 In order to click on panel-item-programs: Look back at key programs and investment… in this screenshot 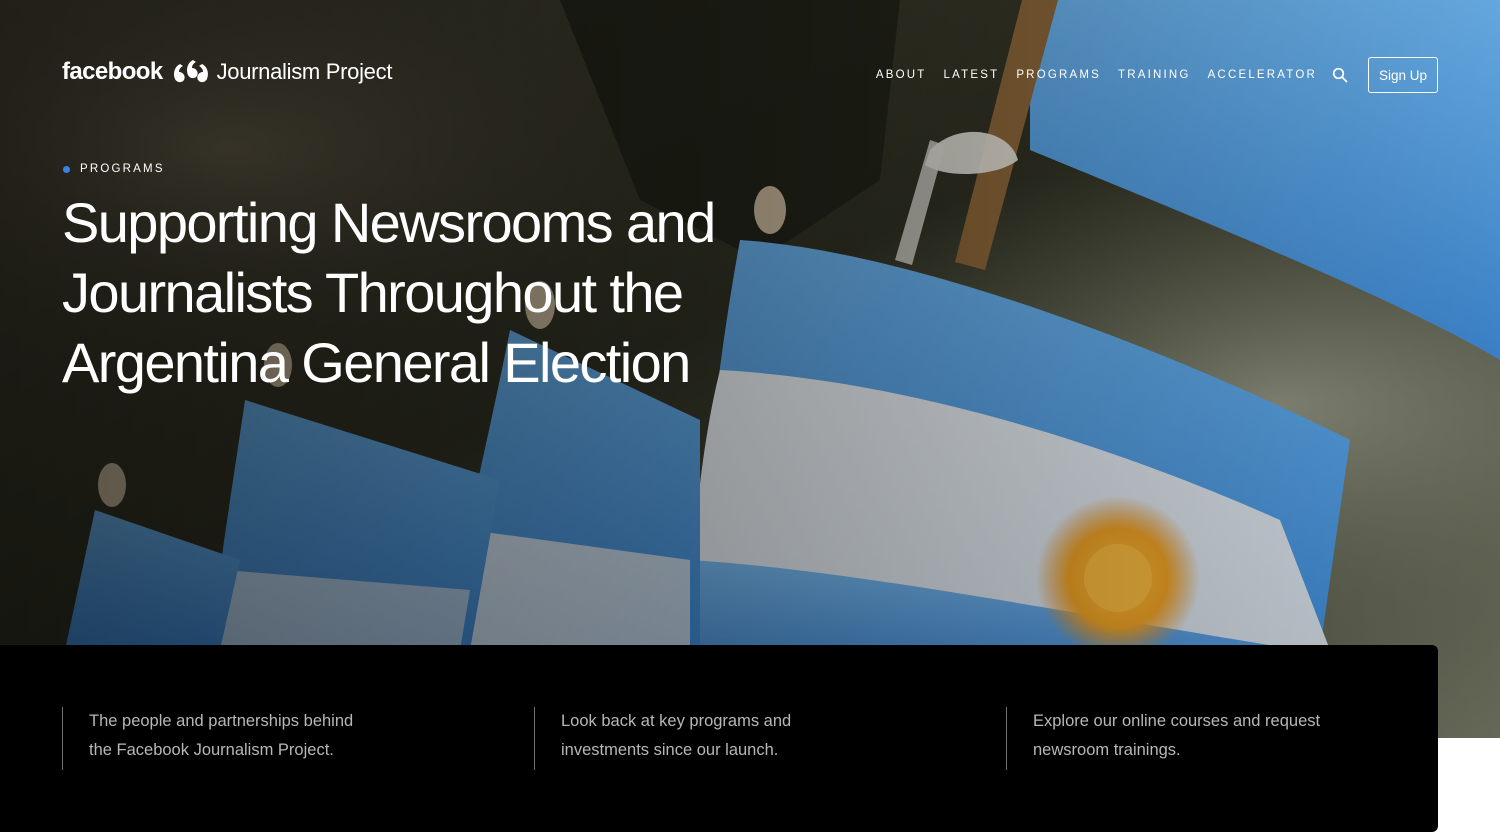, I will do `click(692, 738)`.